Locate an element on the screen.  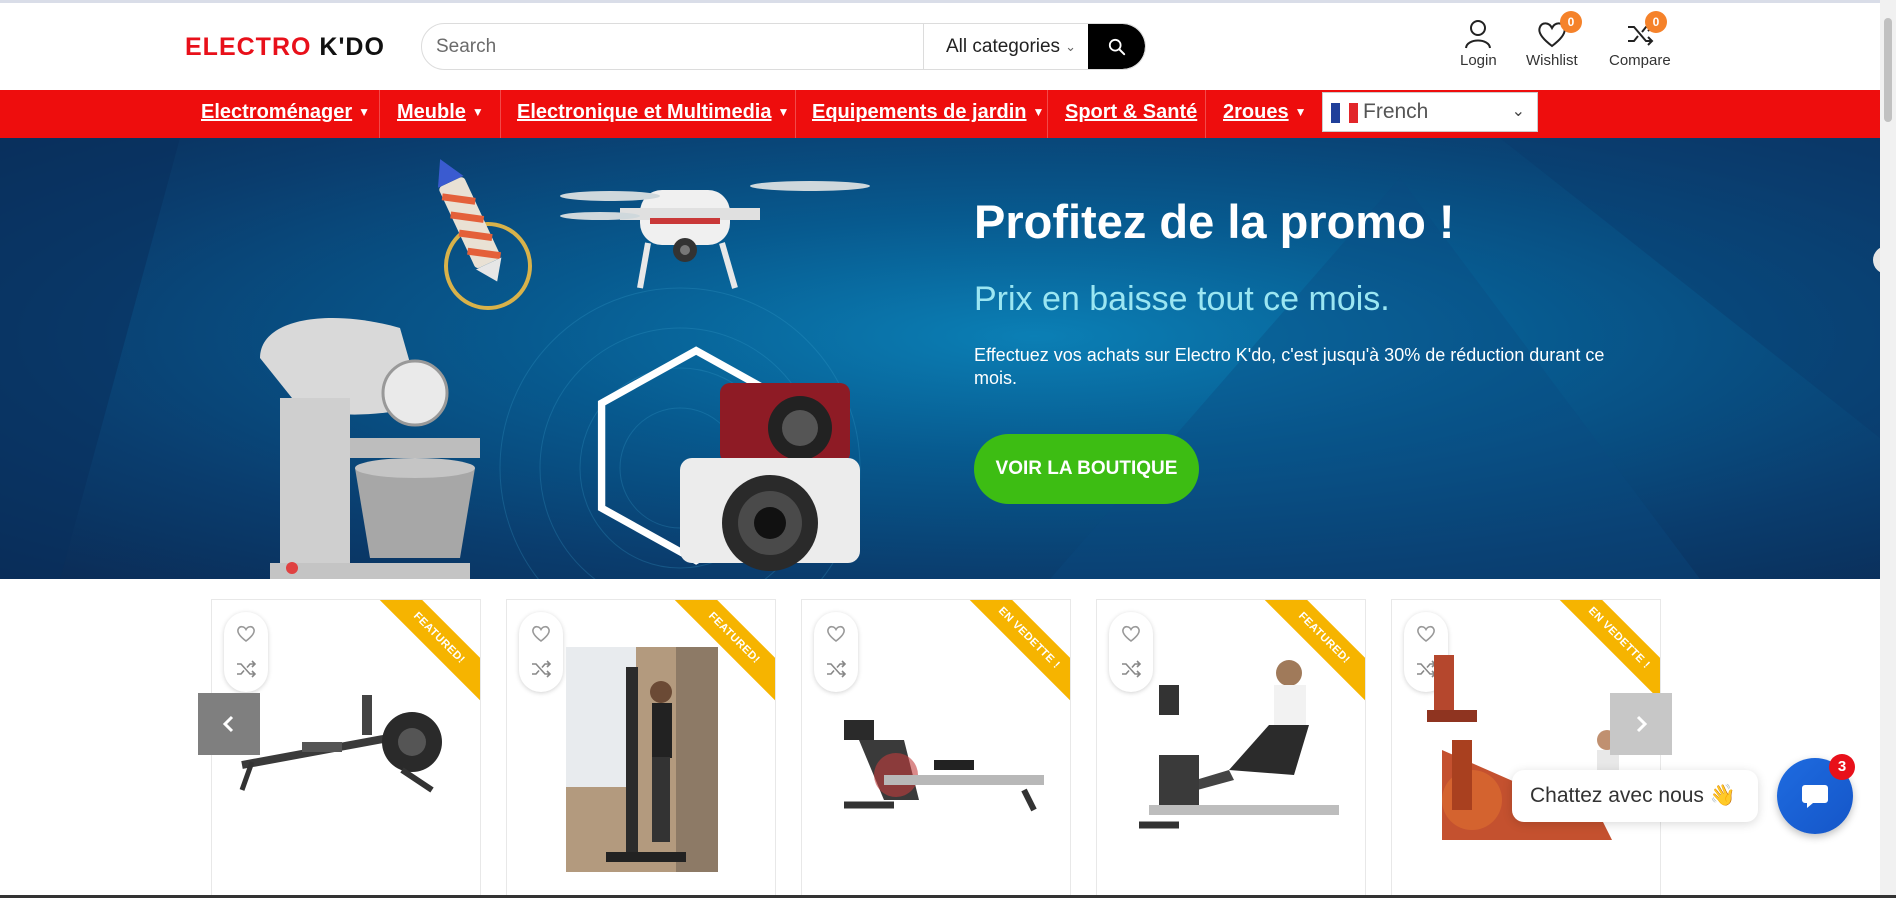
search-bar: All categories ⌄ is located at coordinates (783, 46).